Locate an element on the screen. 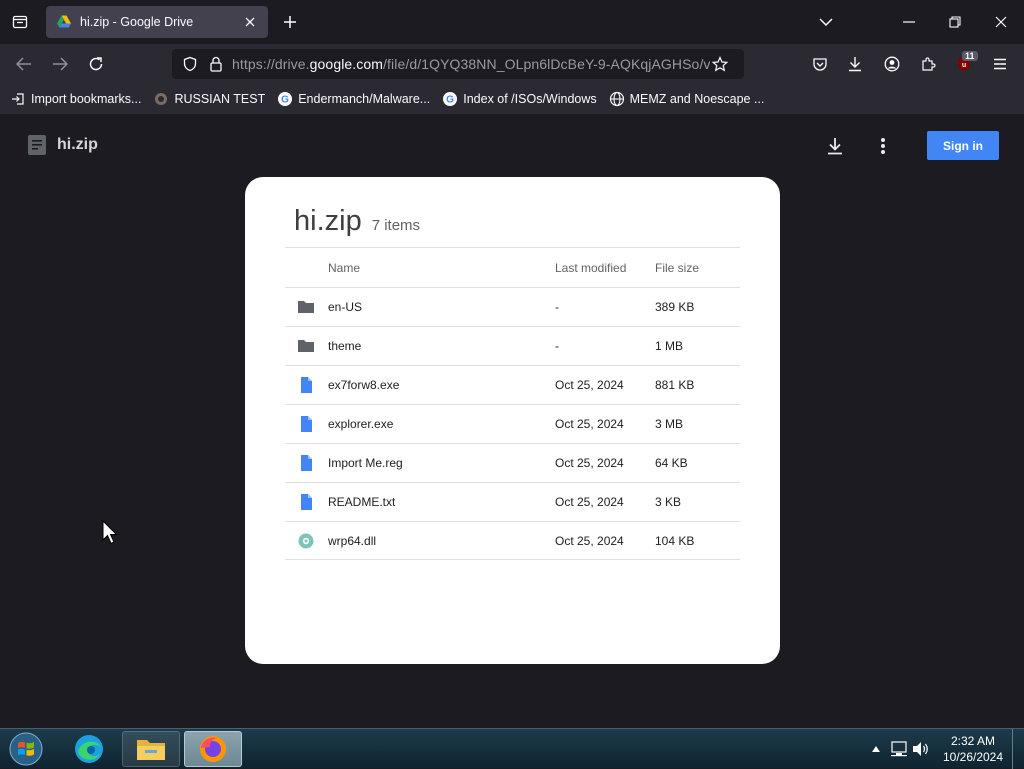  tab-list-icon is located at coordinates (20, 22).